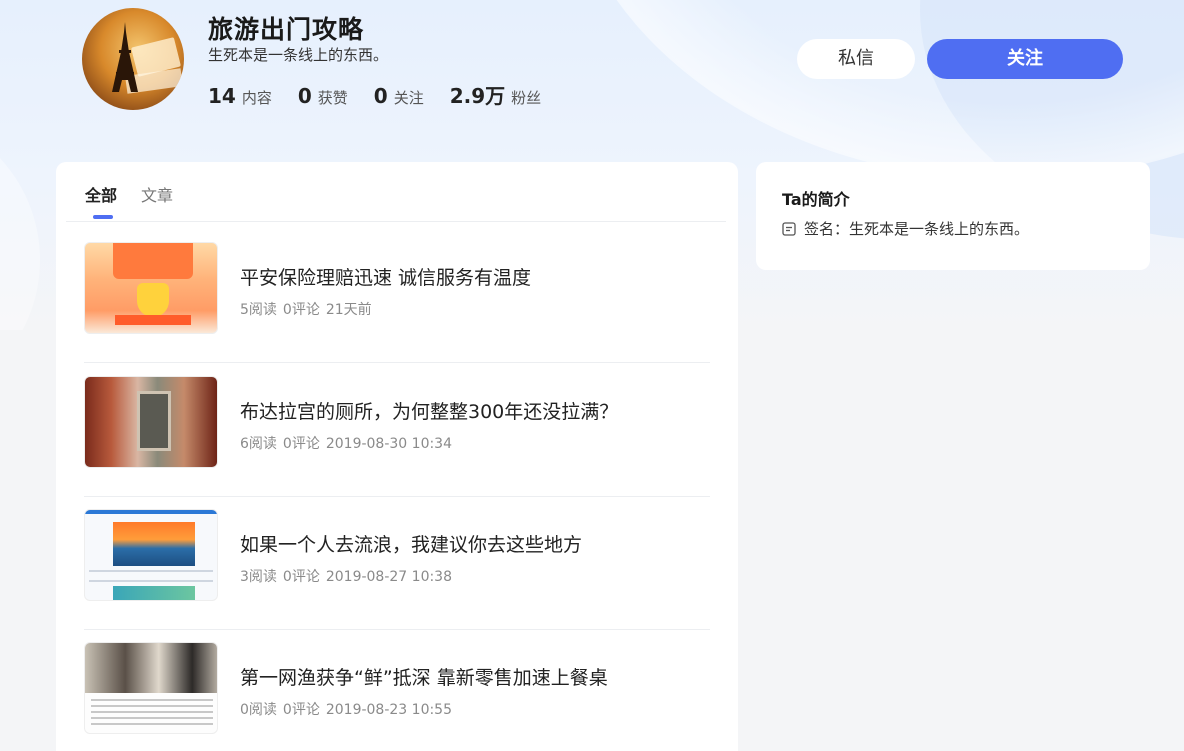  What do you see at coordinates (917, 229) in the screenshot?
I see `intro-signature-text: 签名：生死本是一条线上的东西。` at bounding box center [917, 229].